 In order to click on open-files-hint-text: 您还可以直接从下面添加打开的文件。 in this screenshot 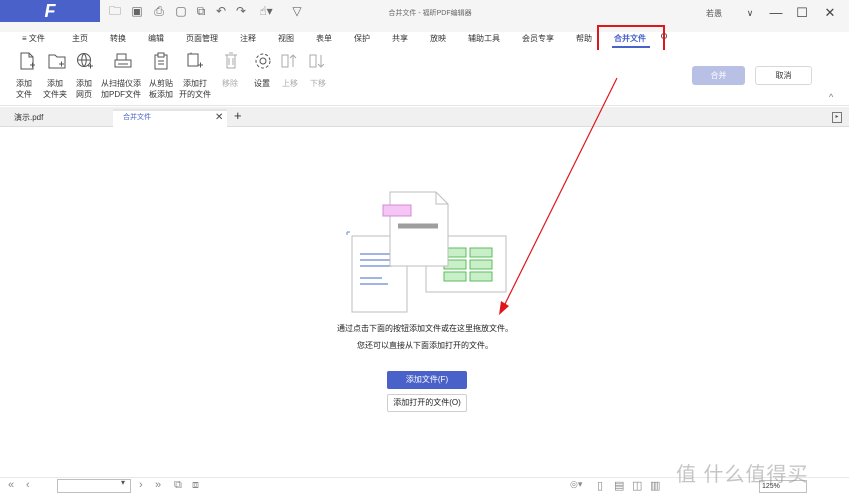, I will do `click(425, 345)`.